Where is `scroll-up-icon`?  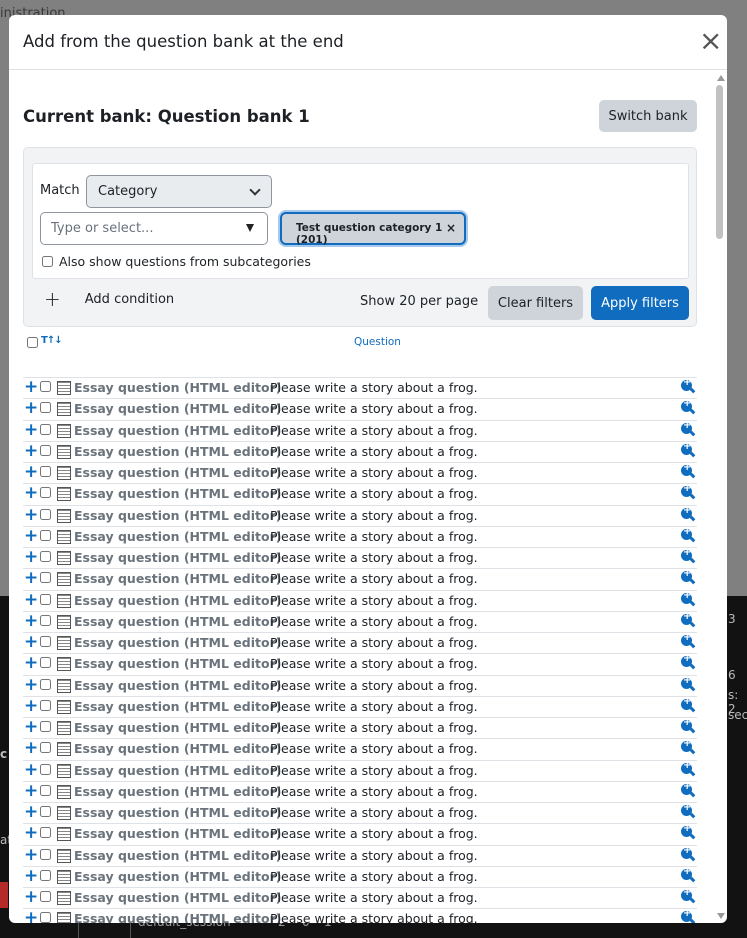
scroll-up-icon is located at coordinates (721, 78).